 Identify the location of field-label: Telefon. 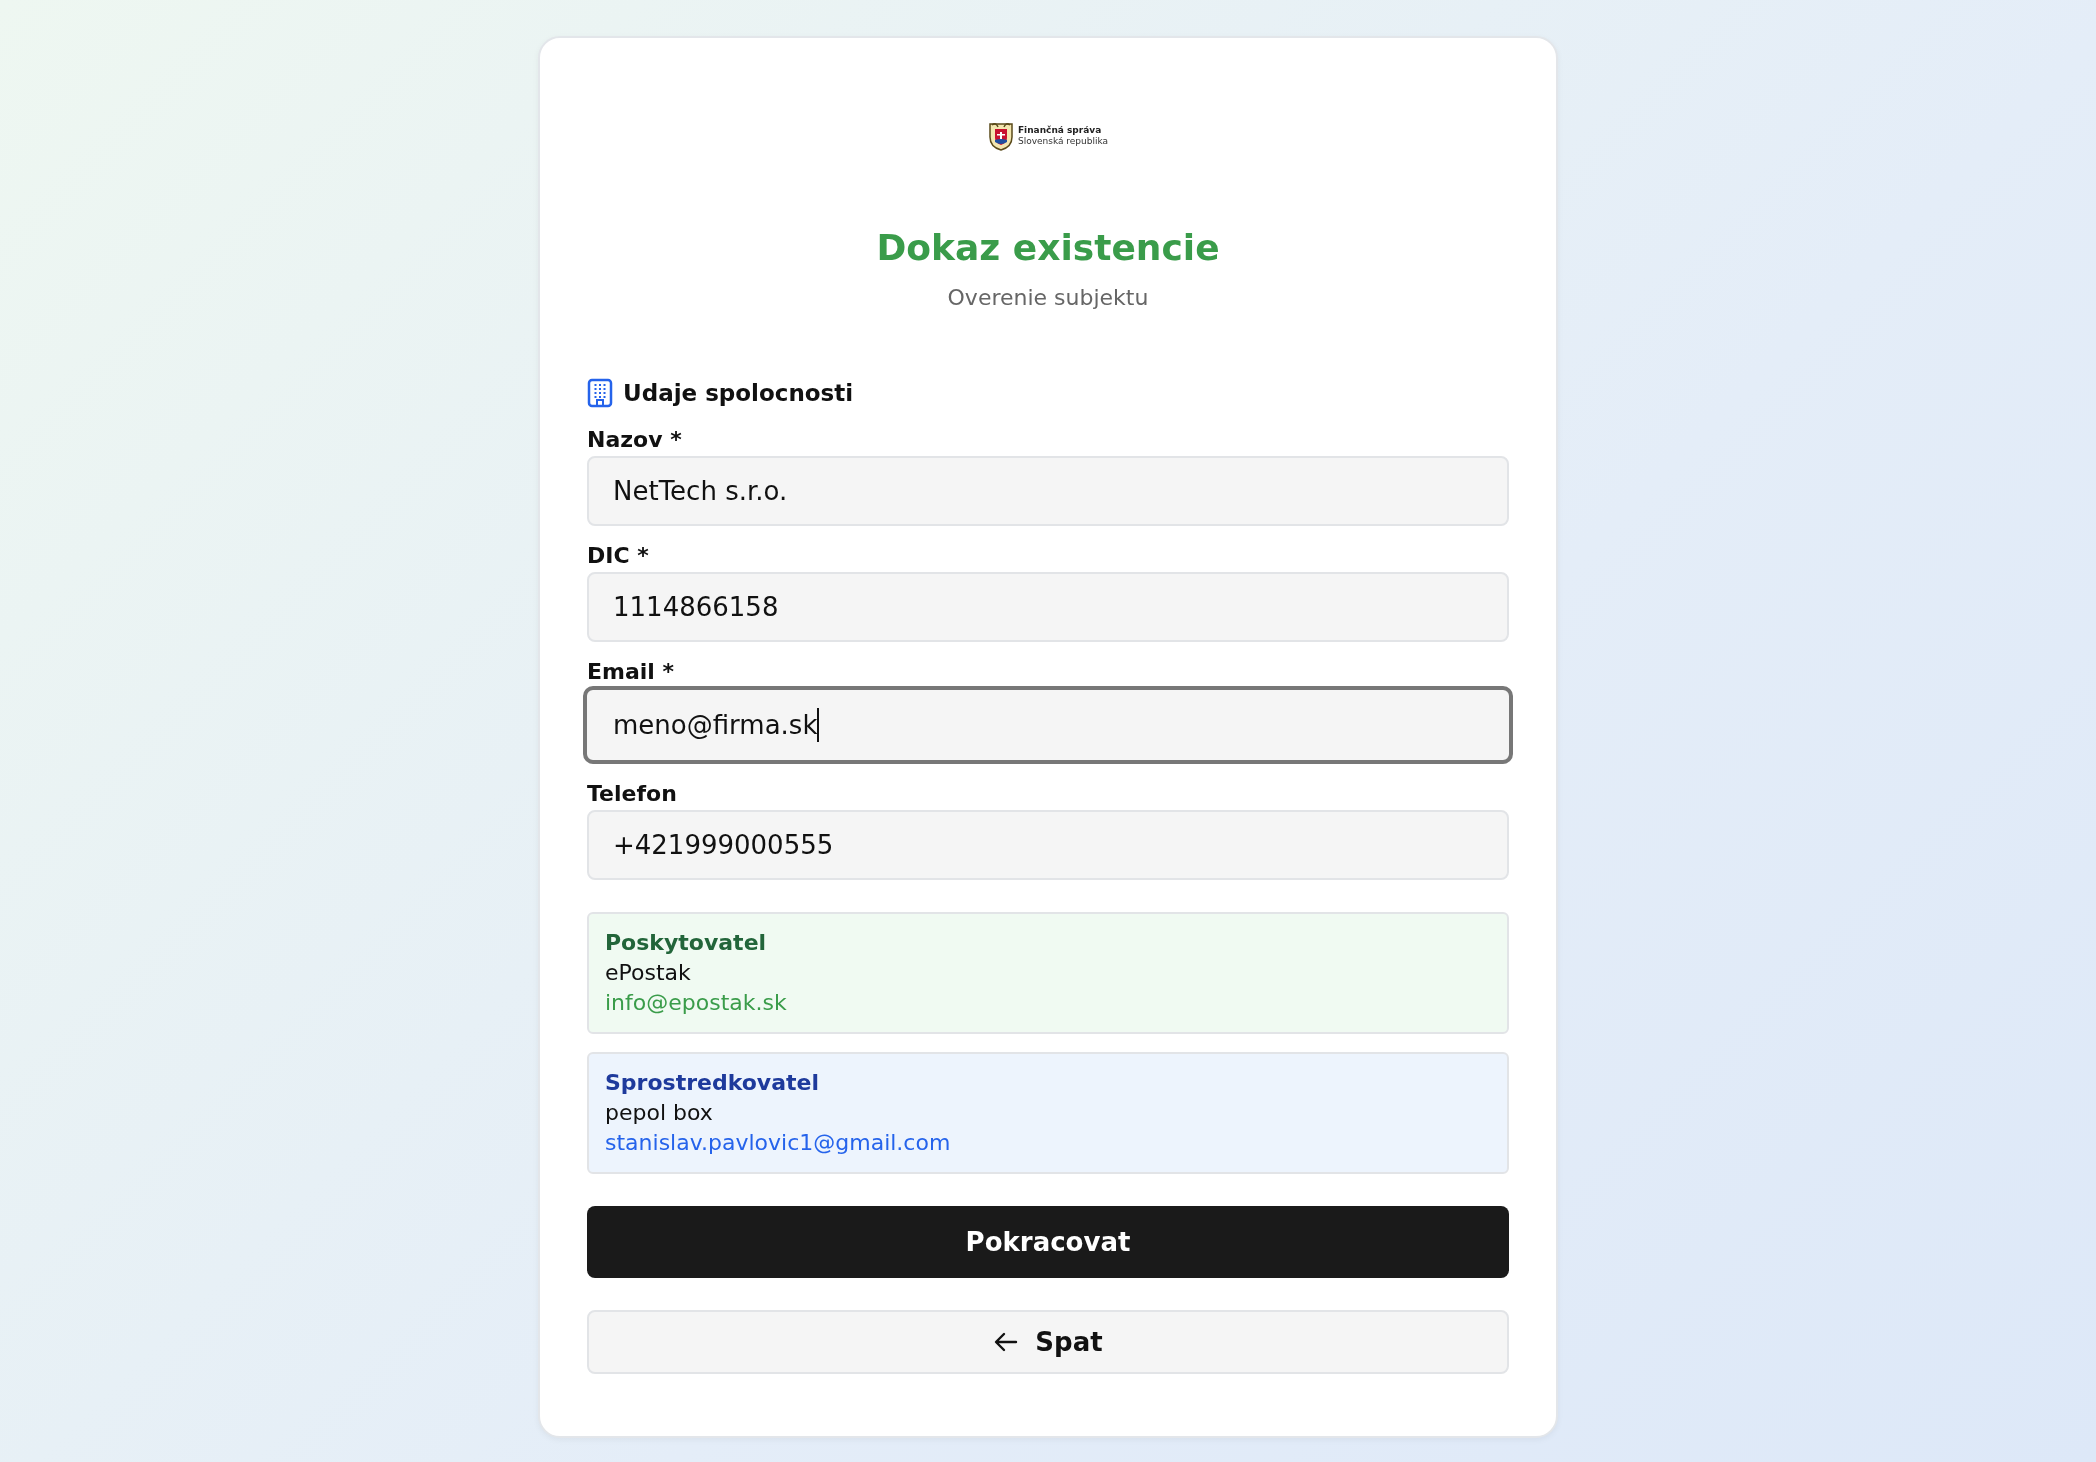
(632, 794).